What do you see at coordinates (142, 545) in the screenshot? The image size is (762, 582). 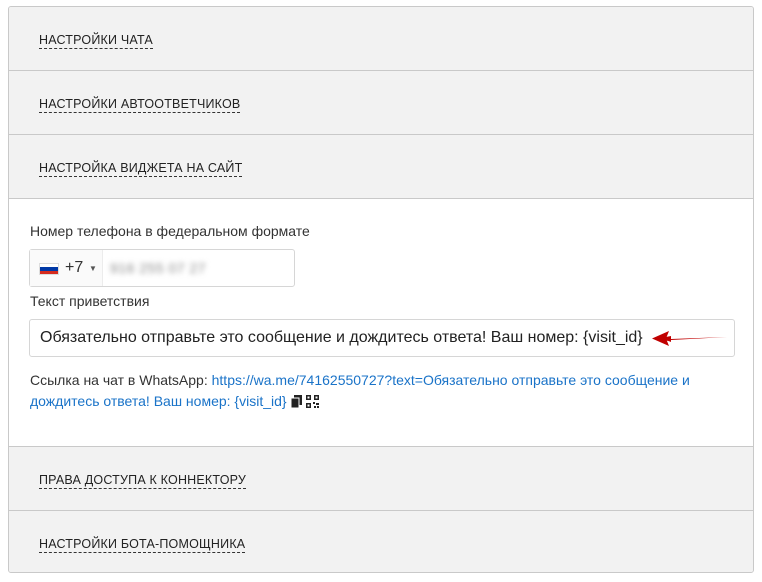 I see `section-title-bot-settings: НАСТРОЙКИ БОТА-ПОМОЩНИКА` at bounding box center [142, 545].